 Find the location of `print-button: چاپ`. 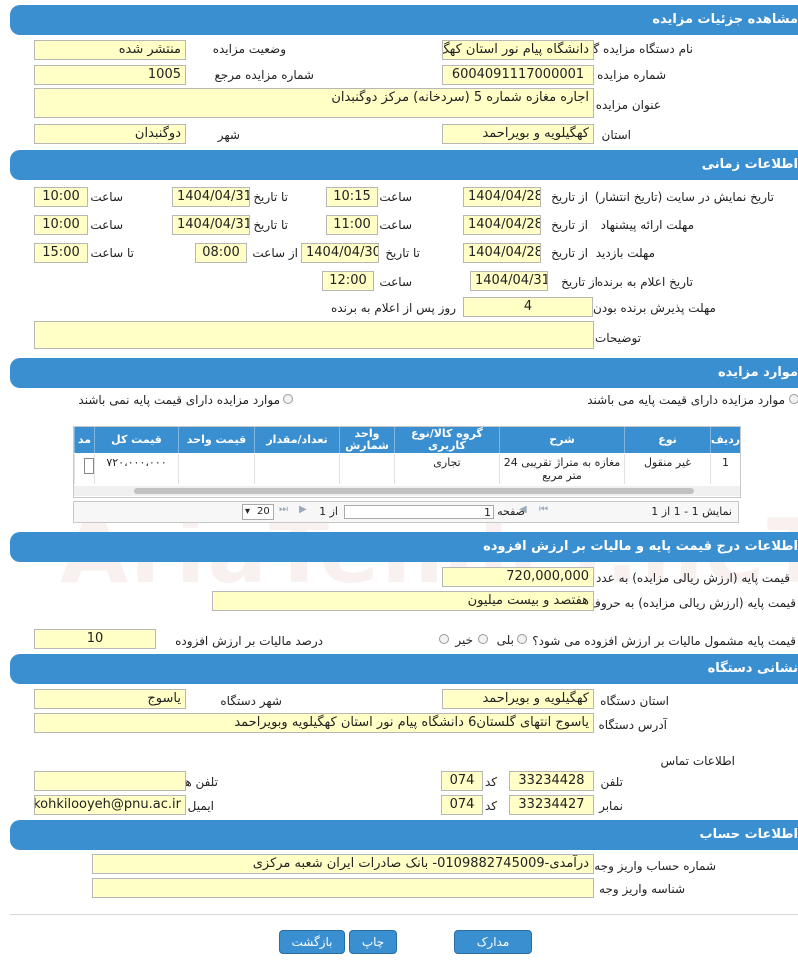

print-button: چاپ is located at coordinates (373, 942).